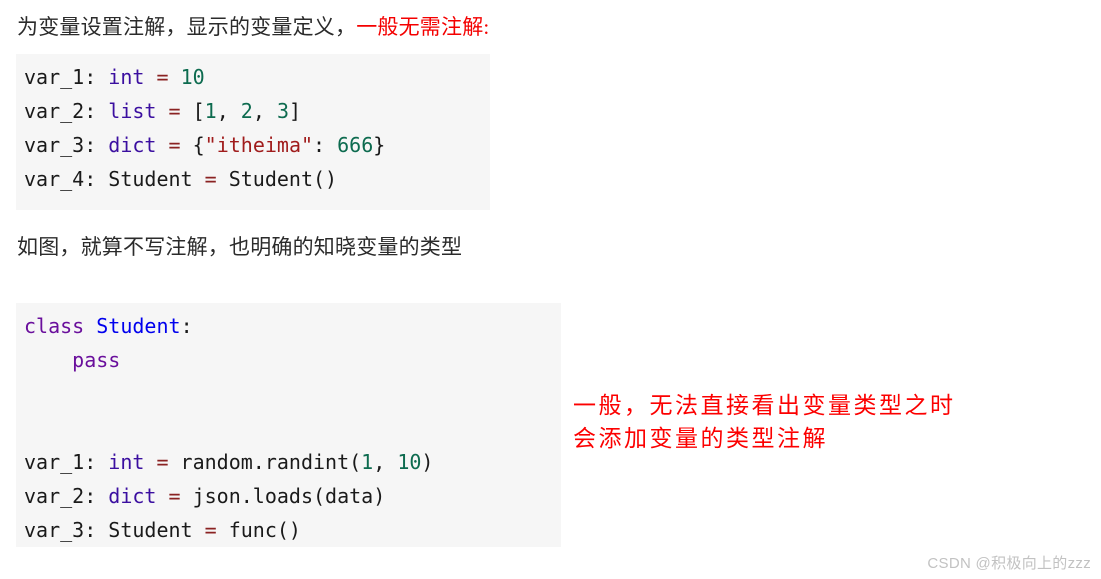  Describe the element at coordinates (265, 462) in the screenshot. I see `code-token-plain: random.randint(` at that location.